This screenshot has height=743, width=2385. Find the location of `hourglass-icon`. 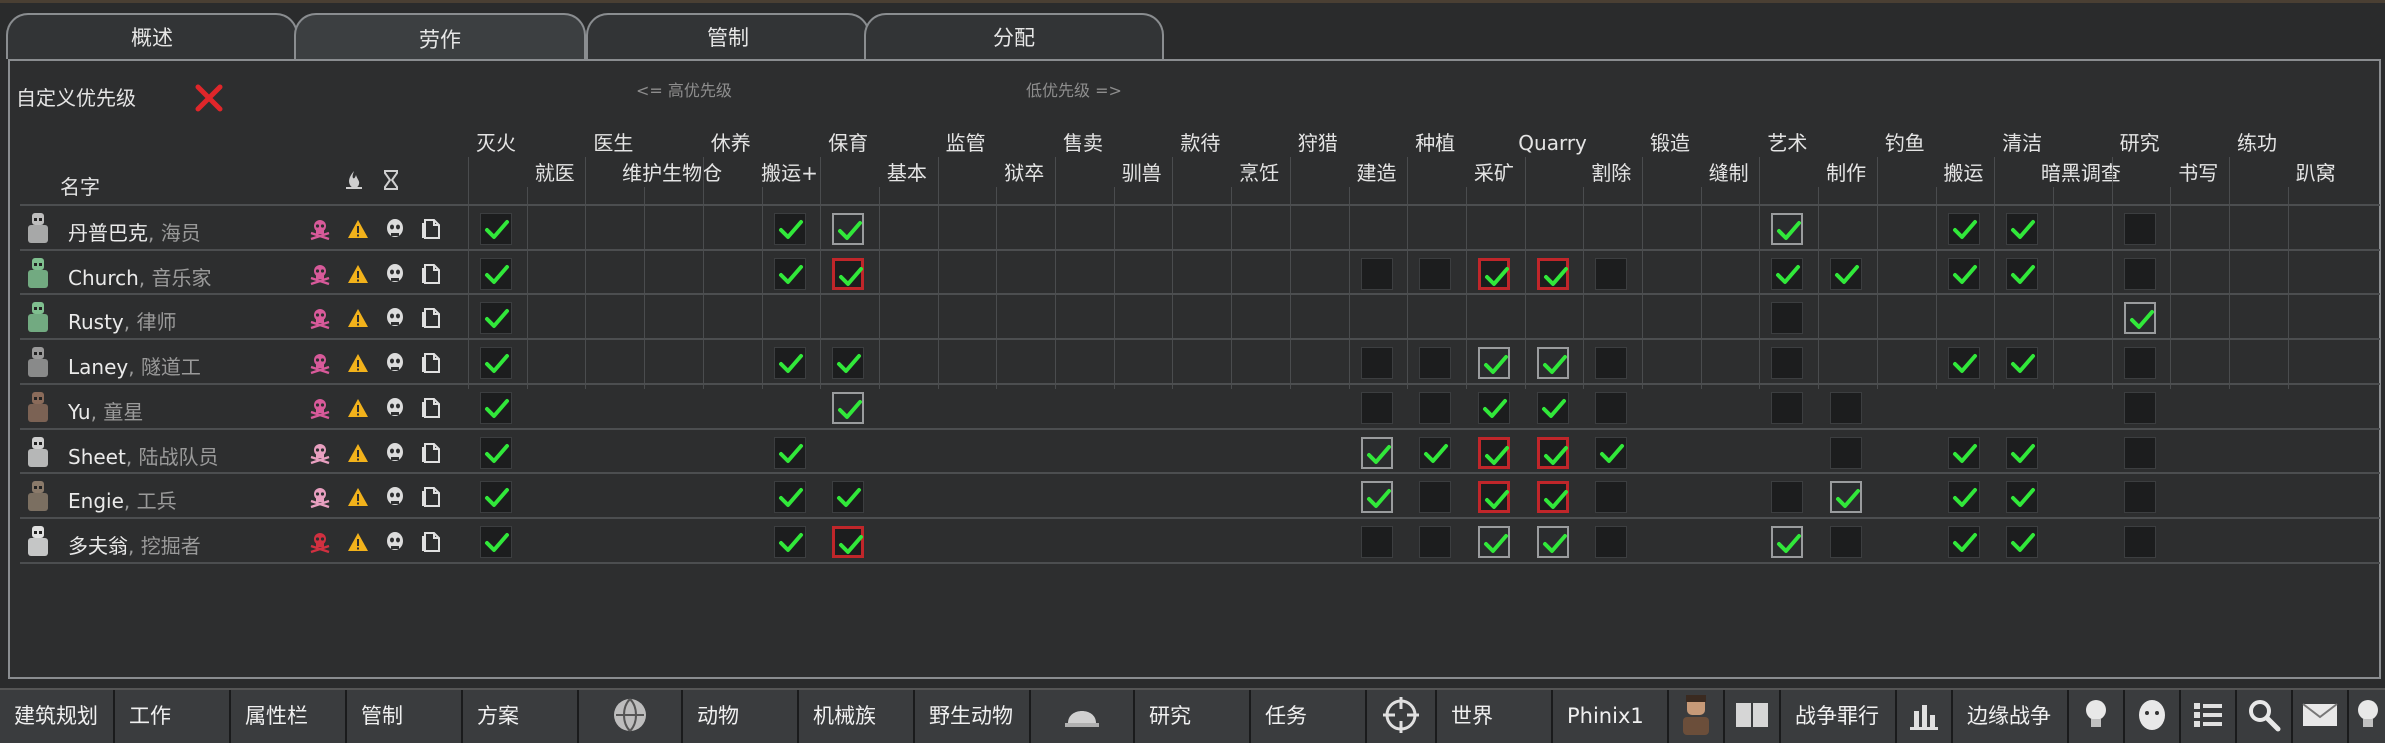

hourglass-icon is located at coordinates (391, 180).